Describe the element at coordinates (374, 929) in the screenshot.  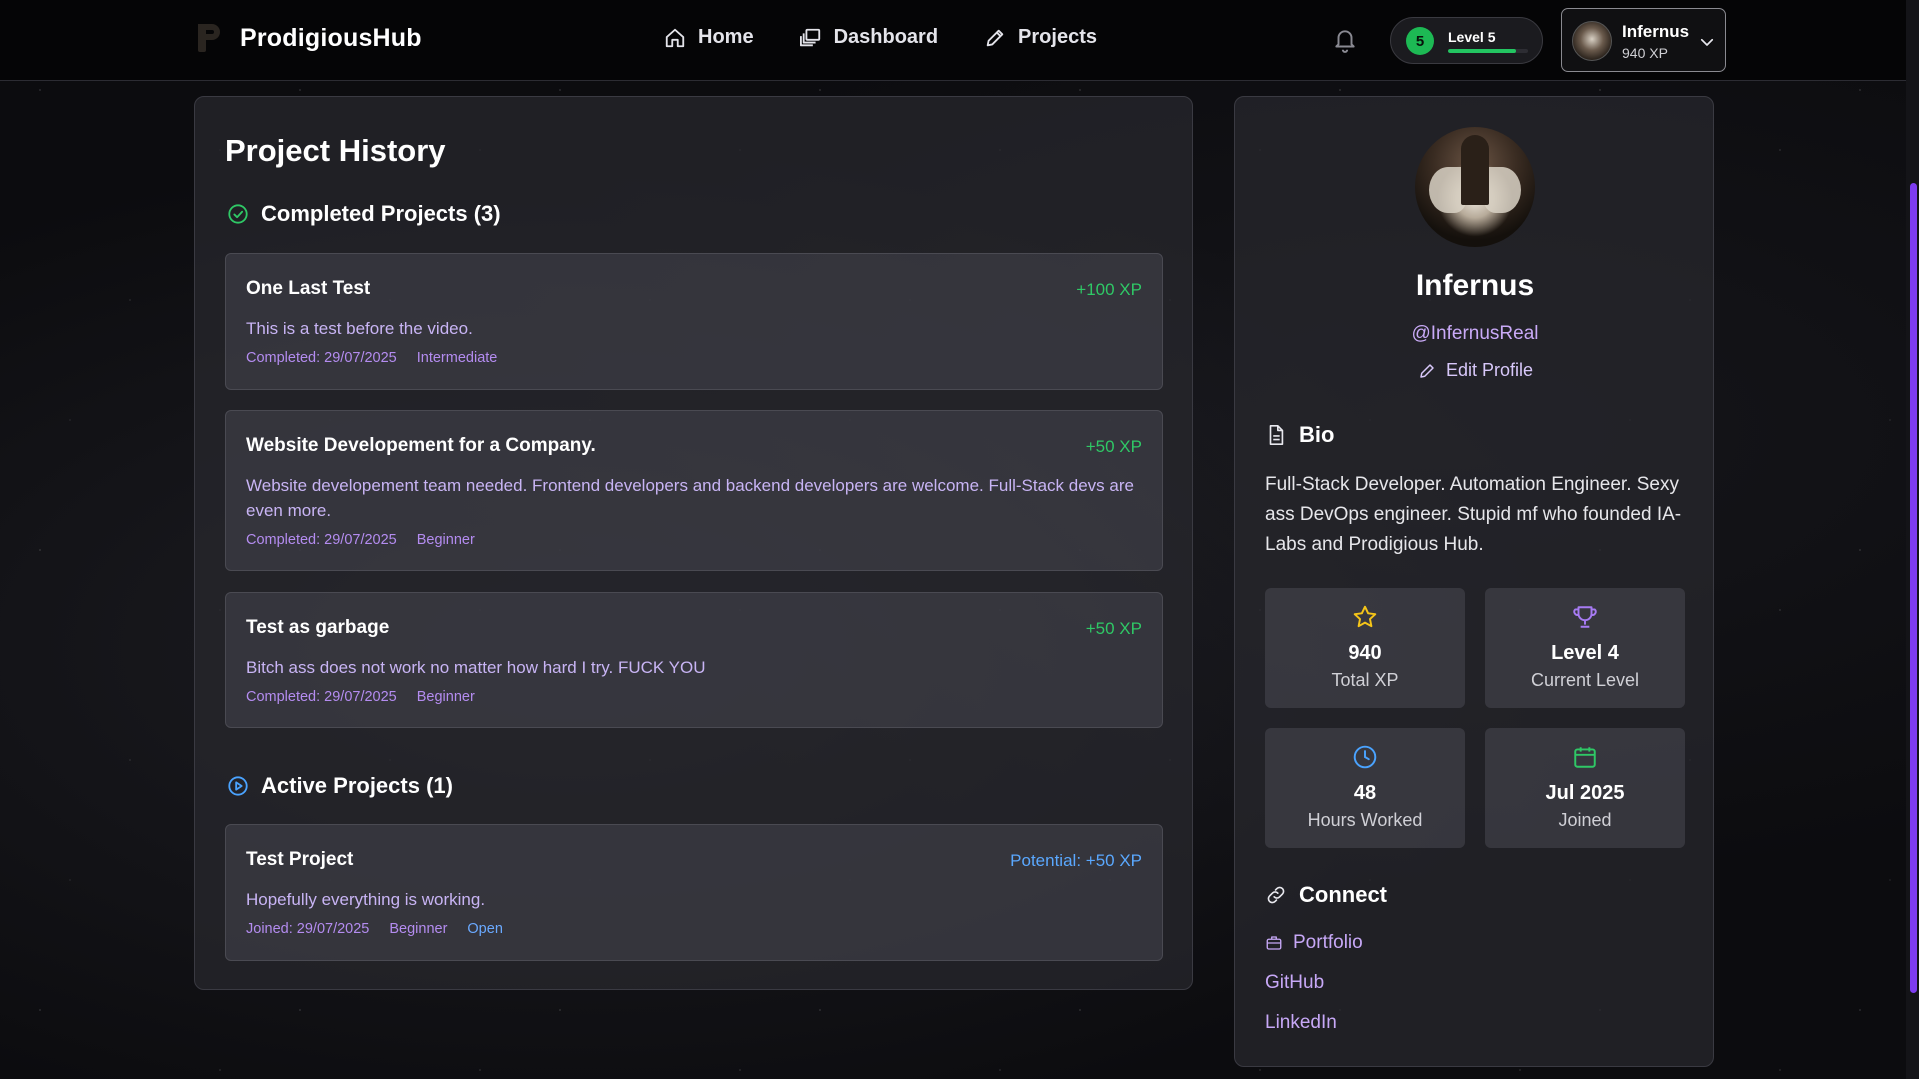
I see `project-meta: Joined: 29/07/2025 Beginner Open` at that location.